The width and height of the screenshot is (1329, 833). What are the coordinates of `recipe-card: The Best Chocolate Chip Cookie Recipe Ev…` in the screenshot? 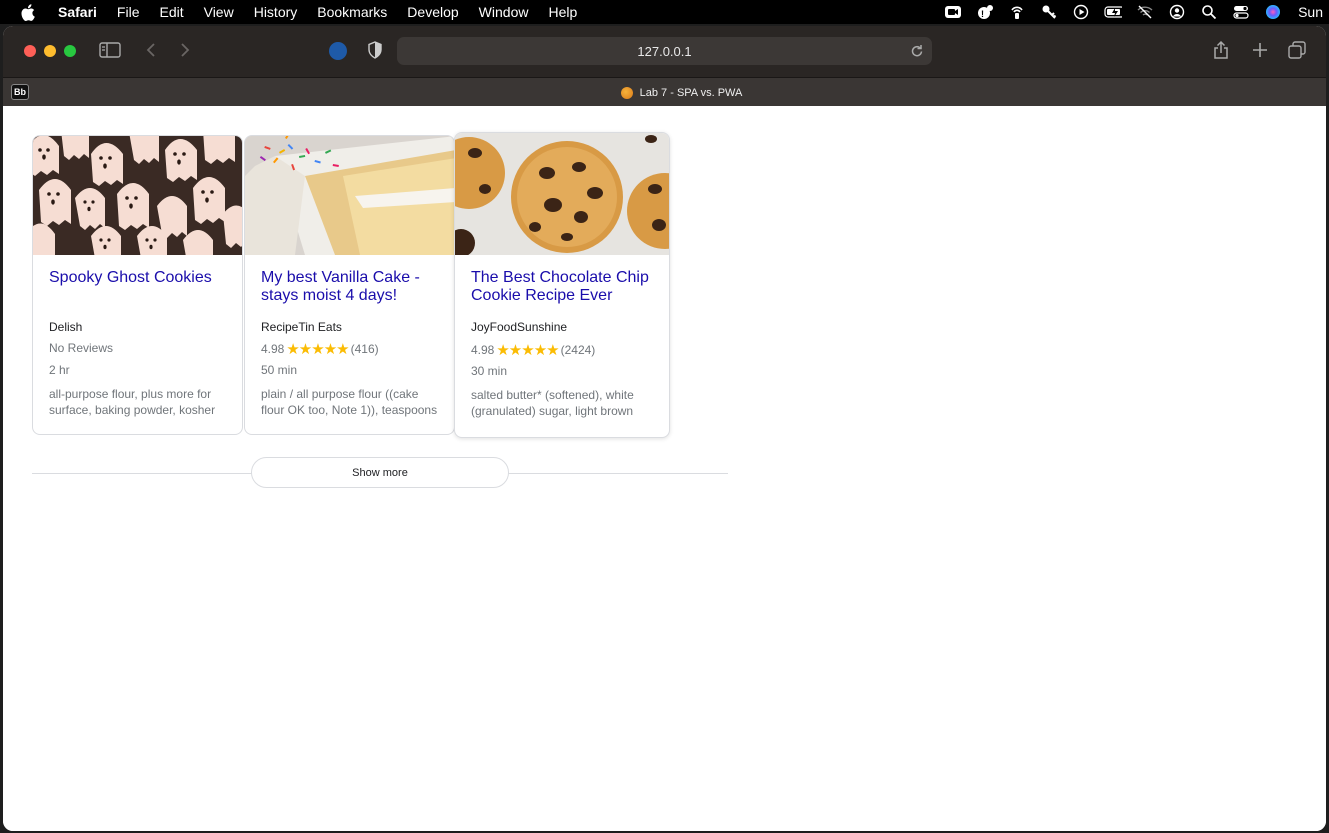 It's located at (562, 285).